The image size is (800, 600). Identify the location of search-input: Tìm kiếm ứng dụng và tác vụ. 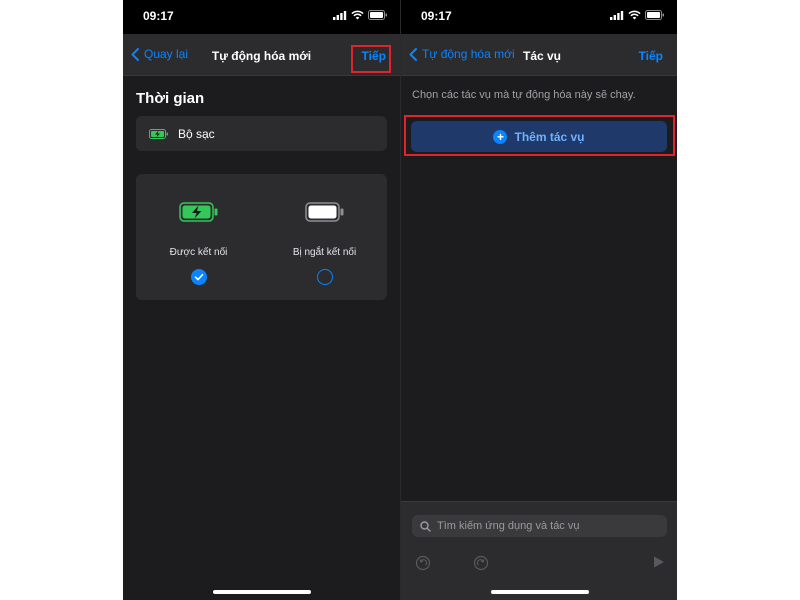
(539, 526).